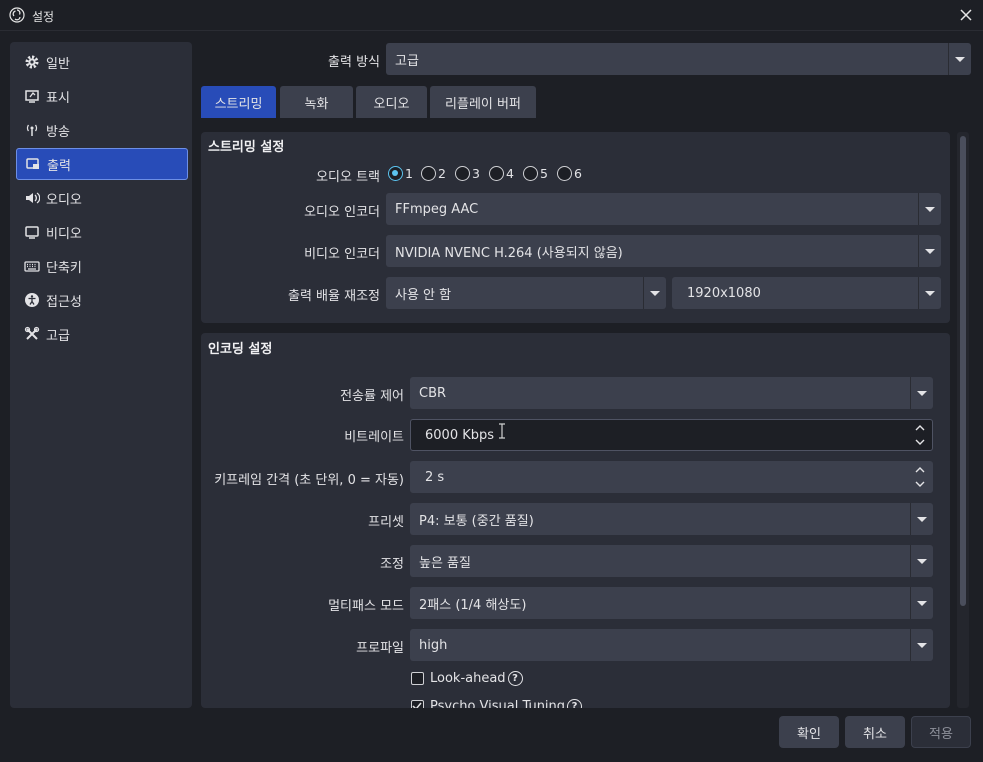 The image size is (983, 762). I want to click on multipass-combo: 2패스 (1/4 해상도), so click(671, 603).